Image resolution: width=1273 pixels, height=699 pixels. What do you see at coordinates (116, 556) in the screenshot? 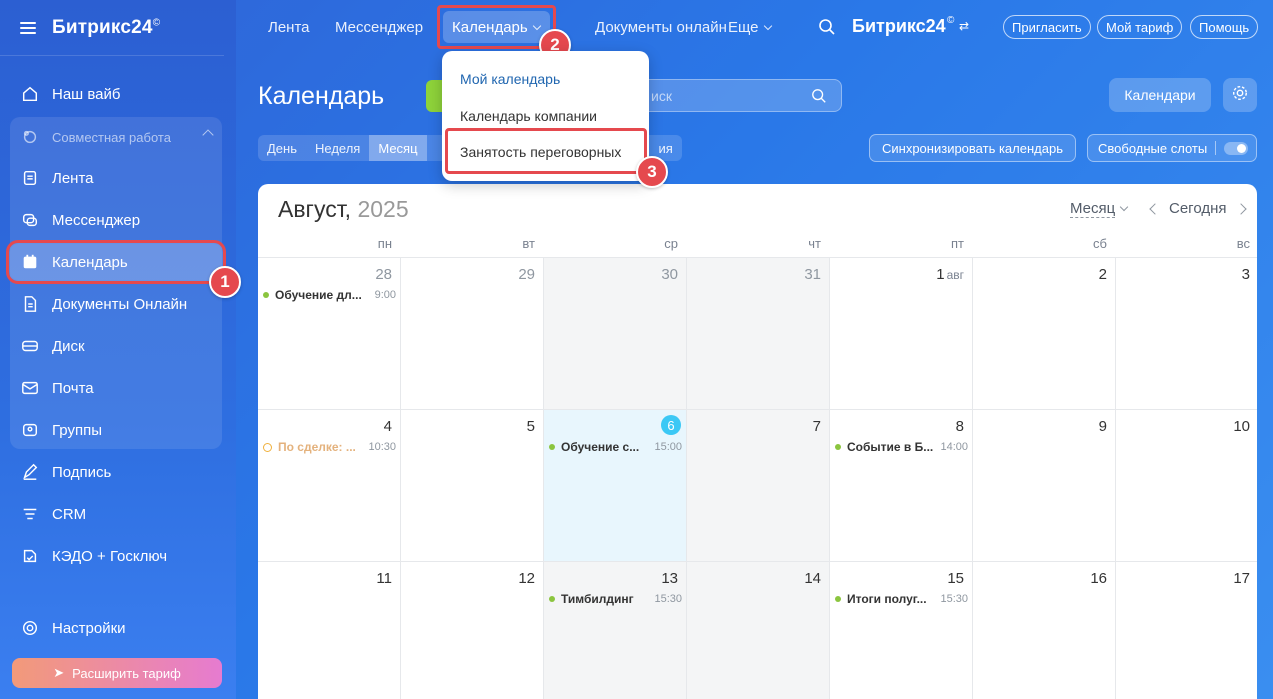
I see `sidebar-item-kedo: КЭДО + Госключ` at bounding box center [116, 556].